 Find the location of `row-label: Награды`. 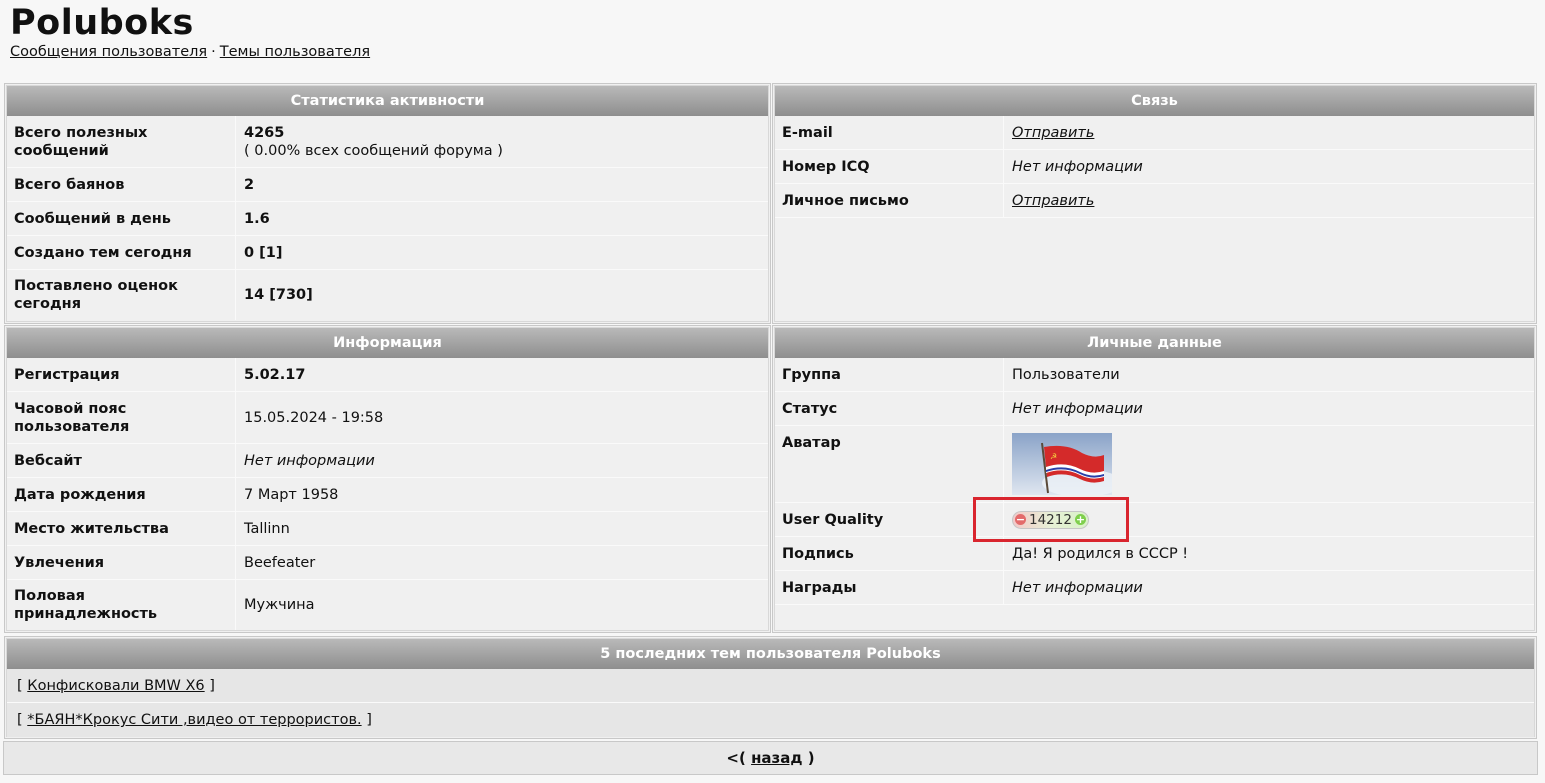

row-label: Награды is located at coordinates (889, 587).